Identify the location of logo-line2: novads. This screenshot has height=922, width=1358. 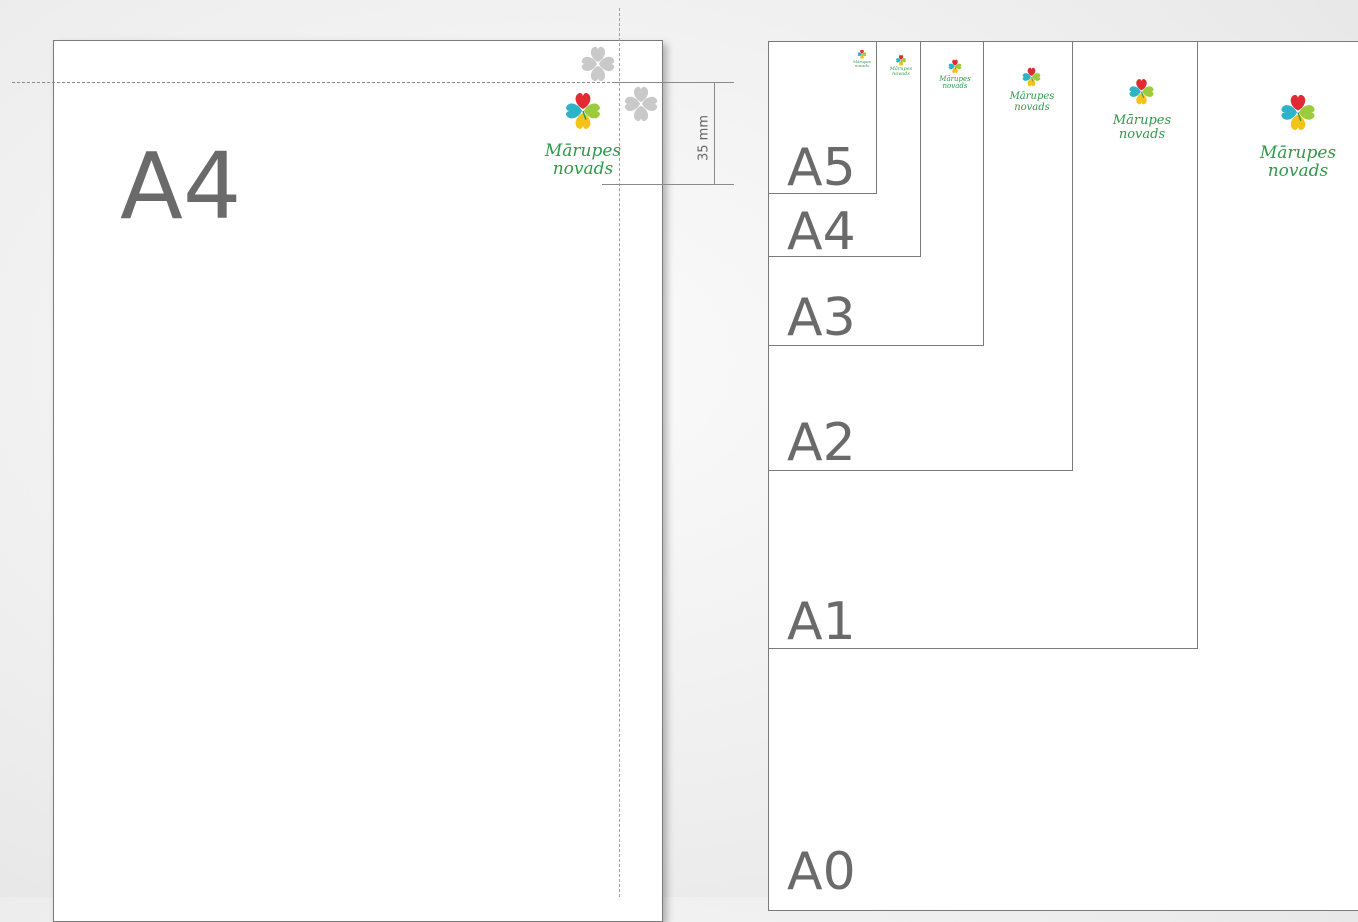
(583, 168).